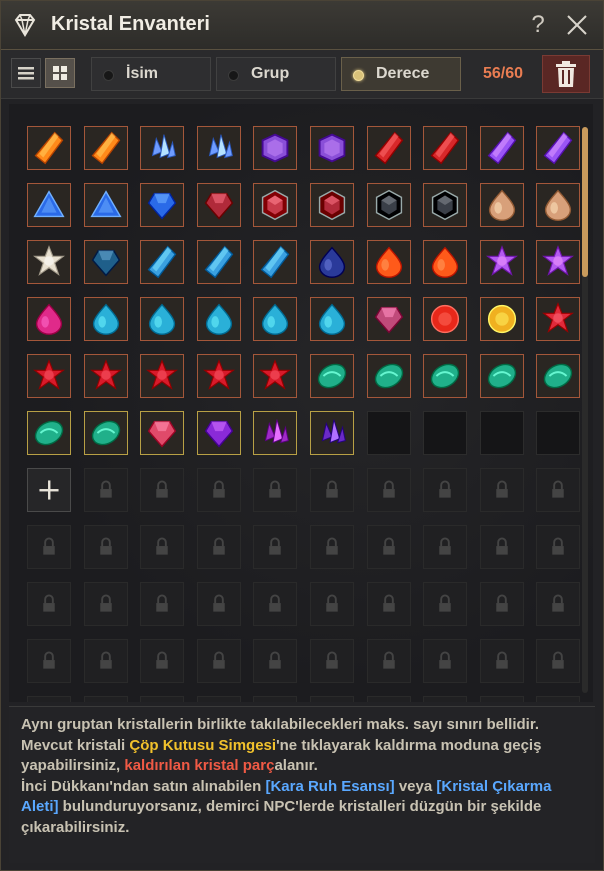 This screenshot has width=604, height=871. Describe the element at coordinates (26, 73) in the screenshot. I see `list-view-button` at that location.